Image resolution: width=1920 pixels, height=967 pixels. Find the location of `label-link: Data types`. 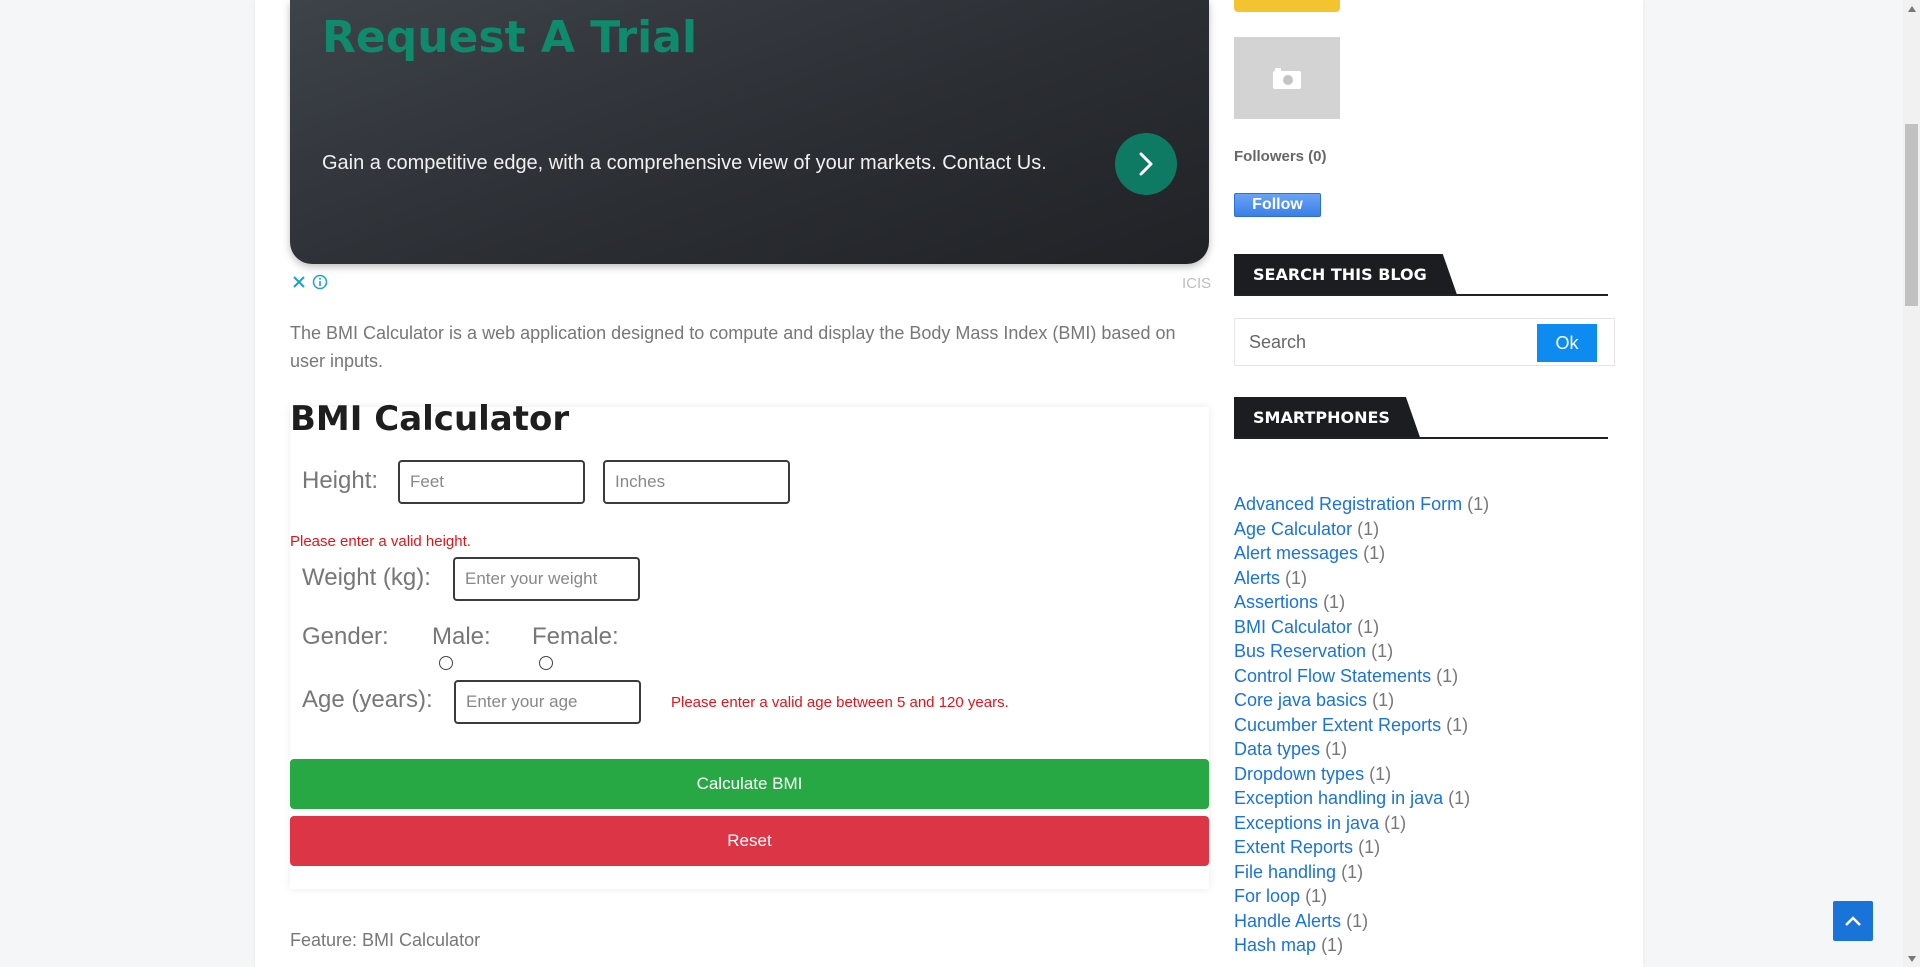

label-link: Data types is located at coordinates (1277, 749).